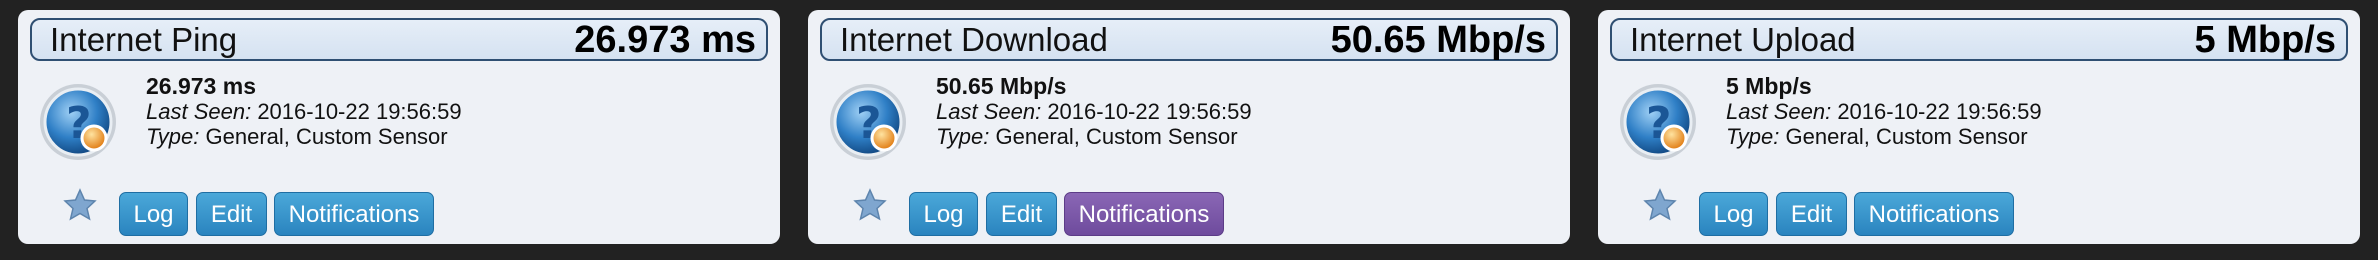 The width and height of the screenshot is (2378, 260). I want to click on card-title: Internet Download, so click(974, 39).